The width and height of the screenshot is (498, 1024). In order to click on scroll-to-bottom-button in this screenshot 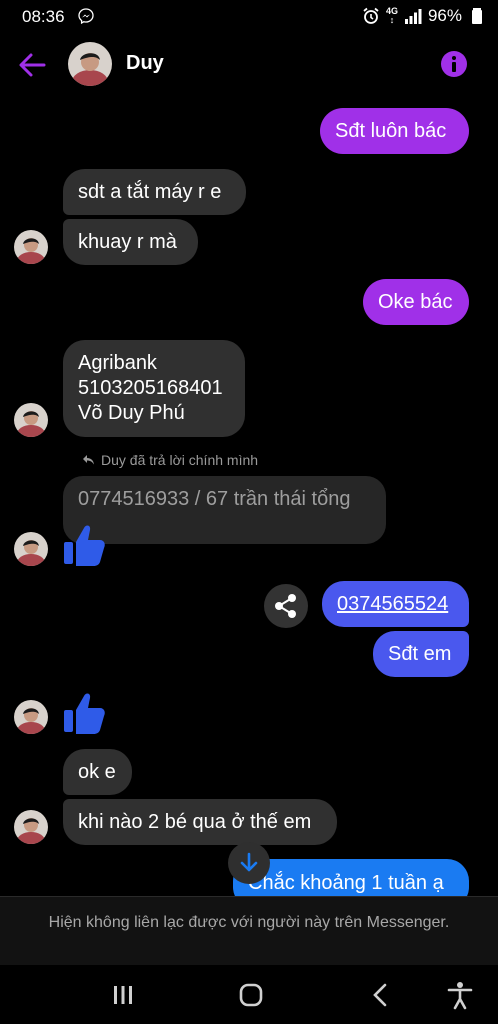, I will do `click(249, 863)`.